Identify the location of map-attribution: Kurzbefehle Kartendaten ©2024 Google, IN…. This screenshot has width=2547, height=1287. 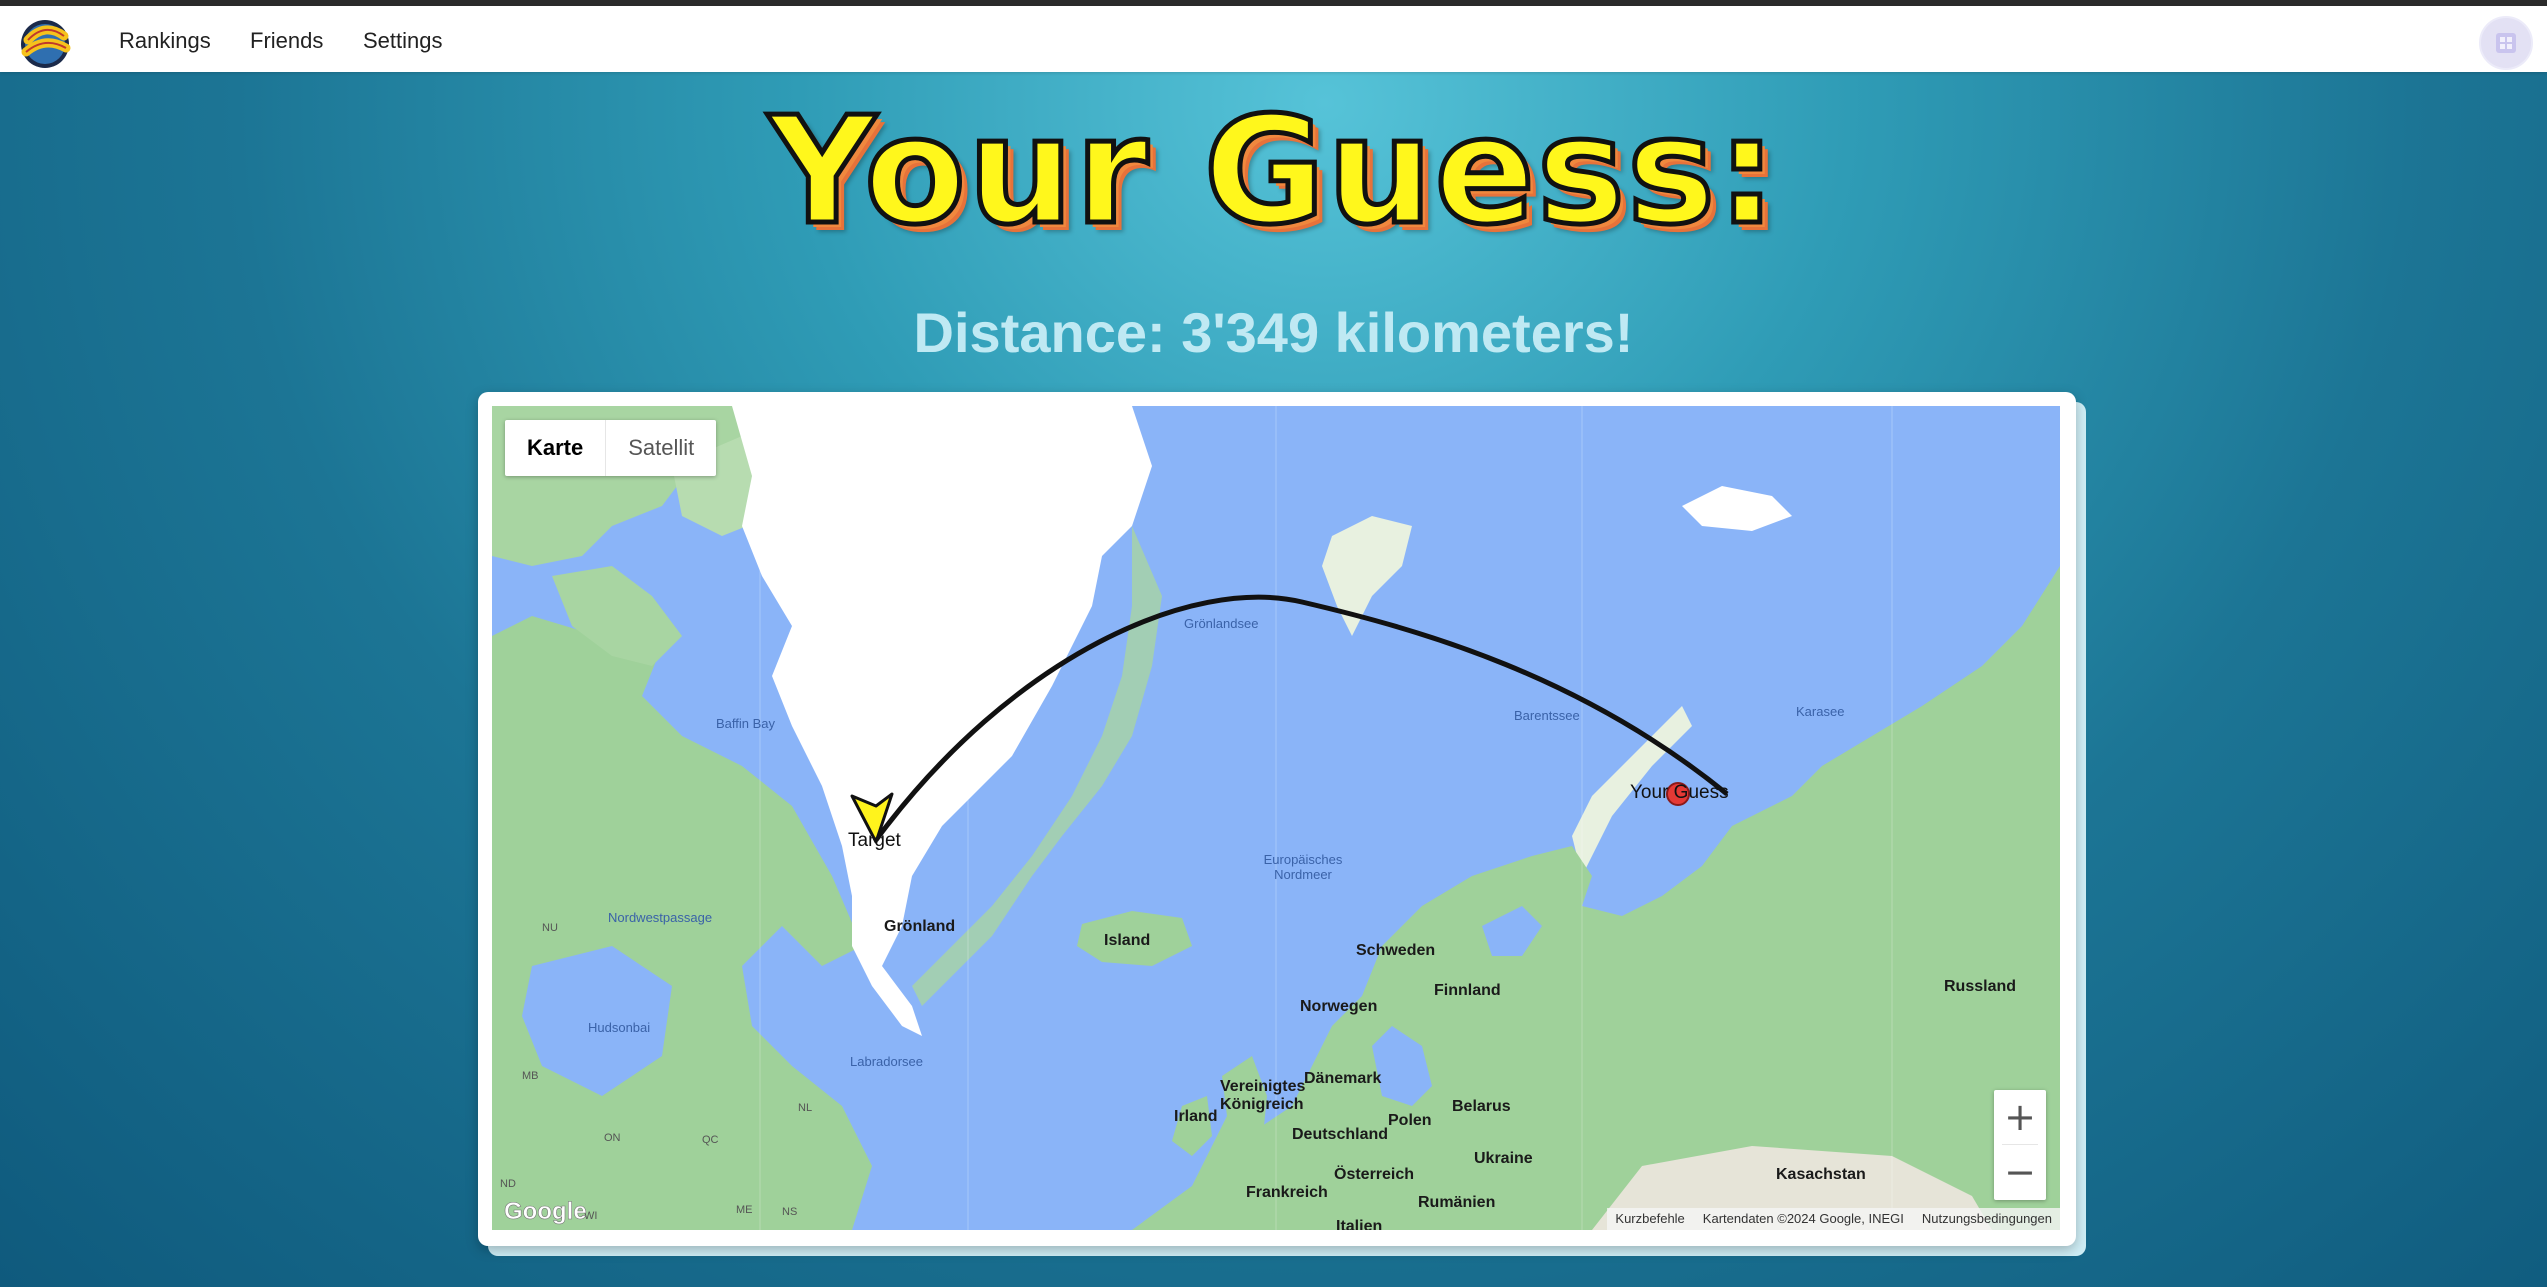
(1833, 1219).